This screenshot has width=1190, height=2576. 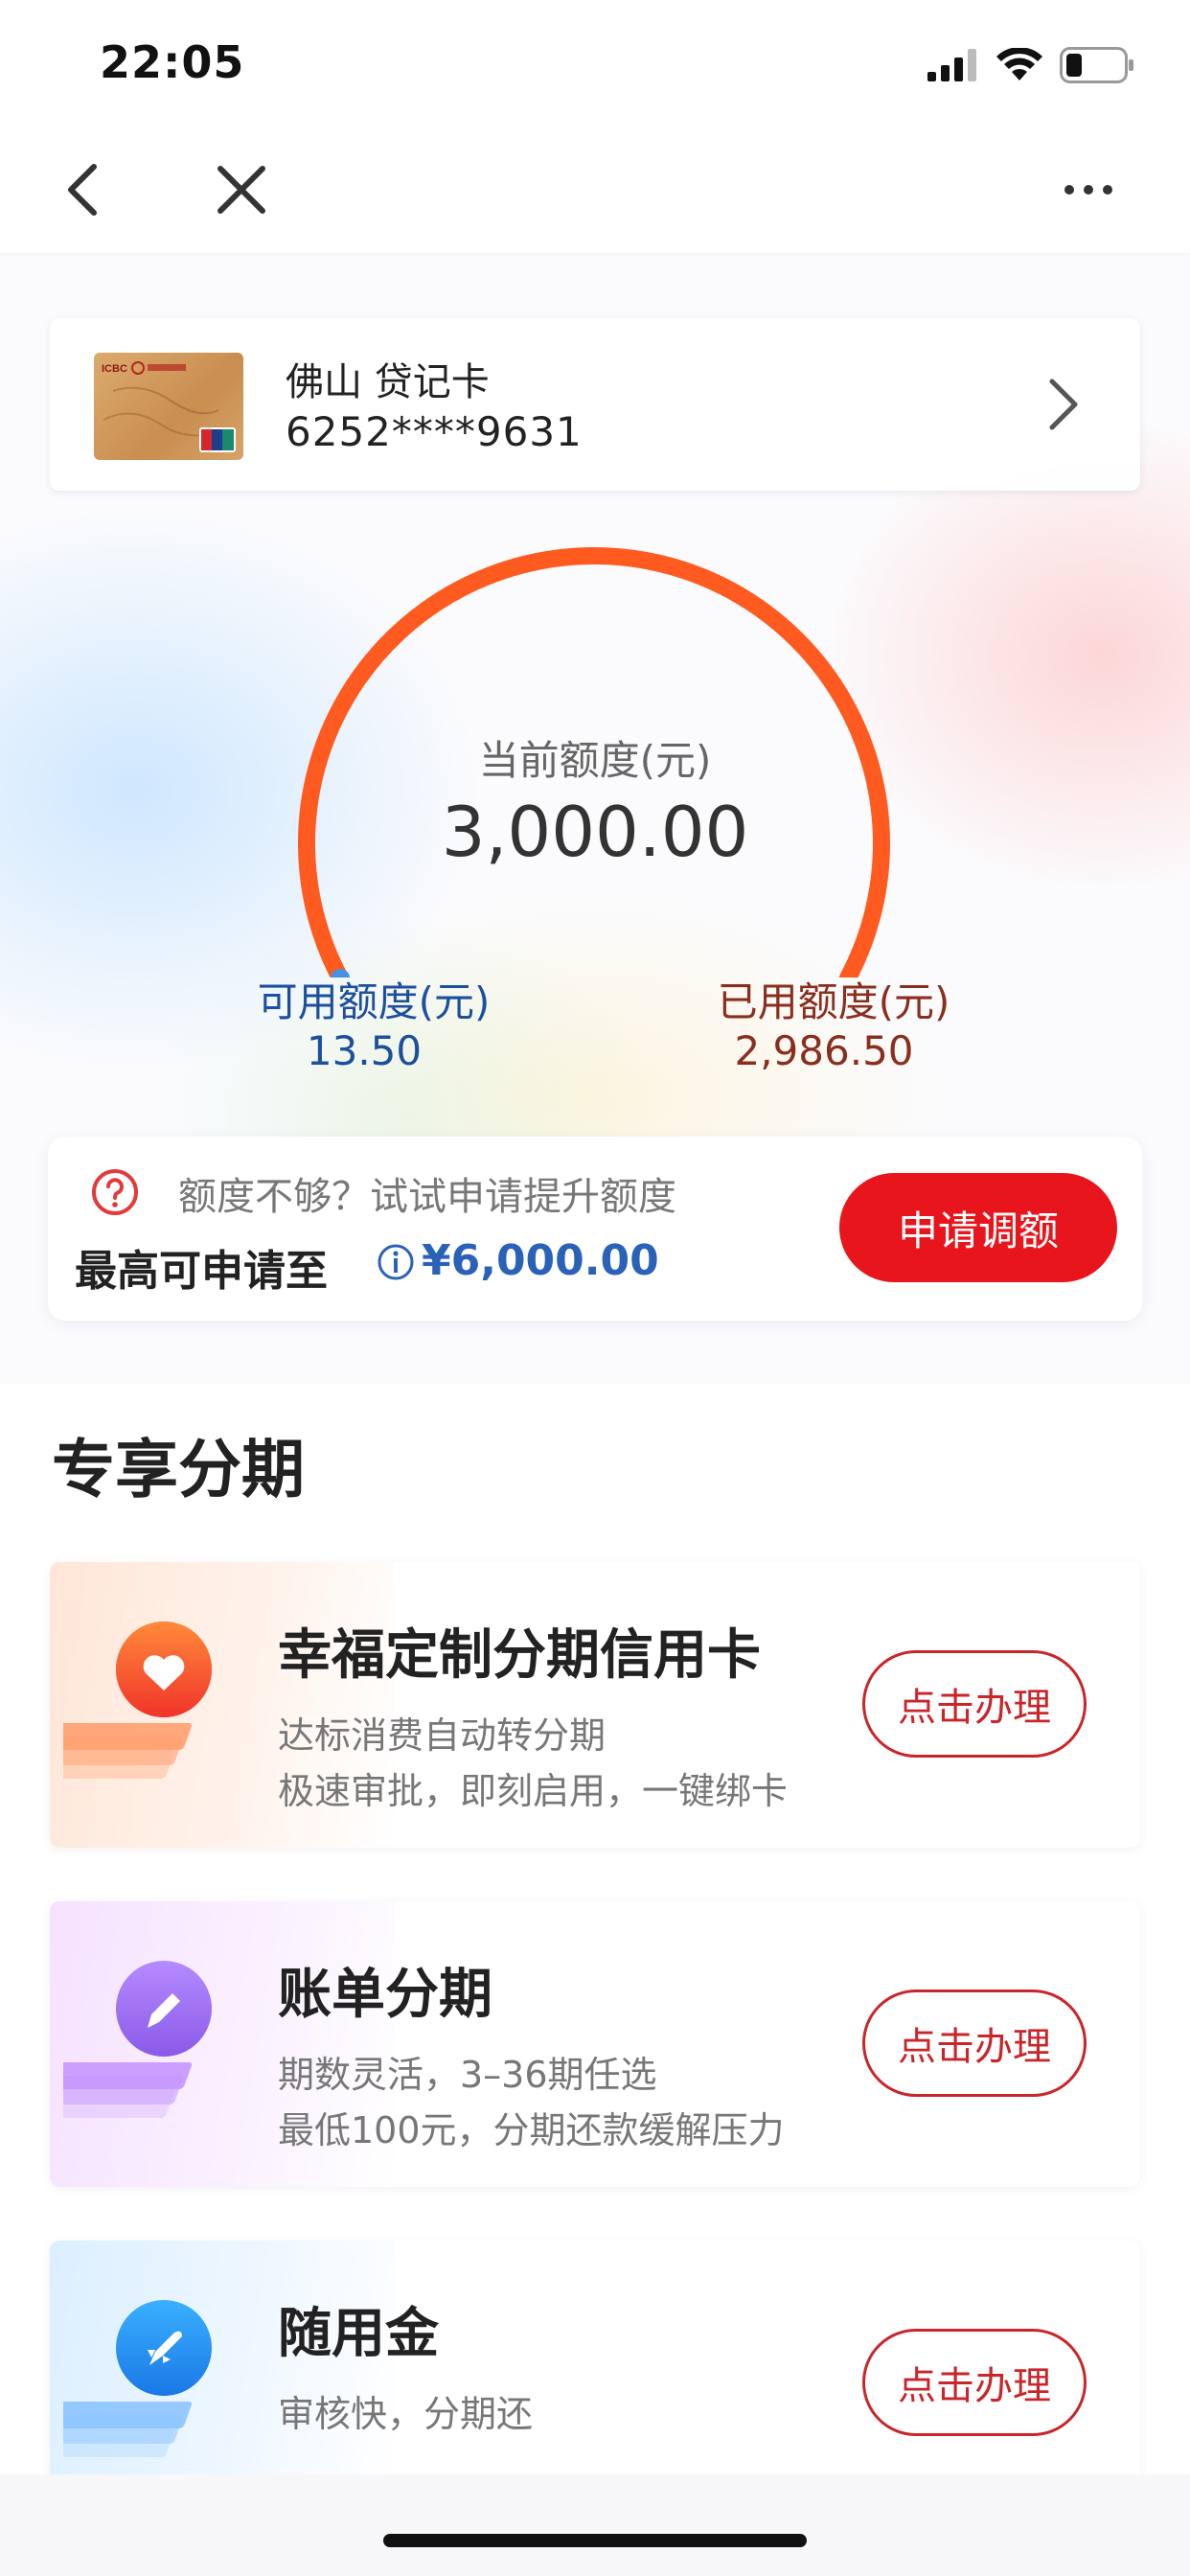 I want to click on quota-max-value: ¥6,000.00, so click(x=541, y=1260).